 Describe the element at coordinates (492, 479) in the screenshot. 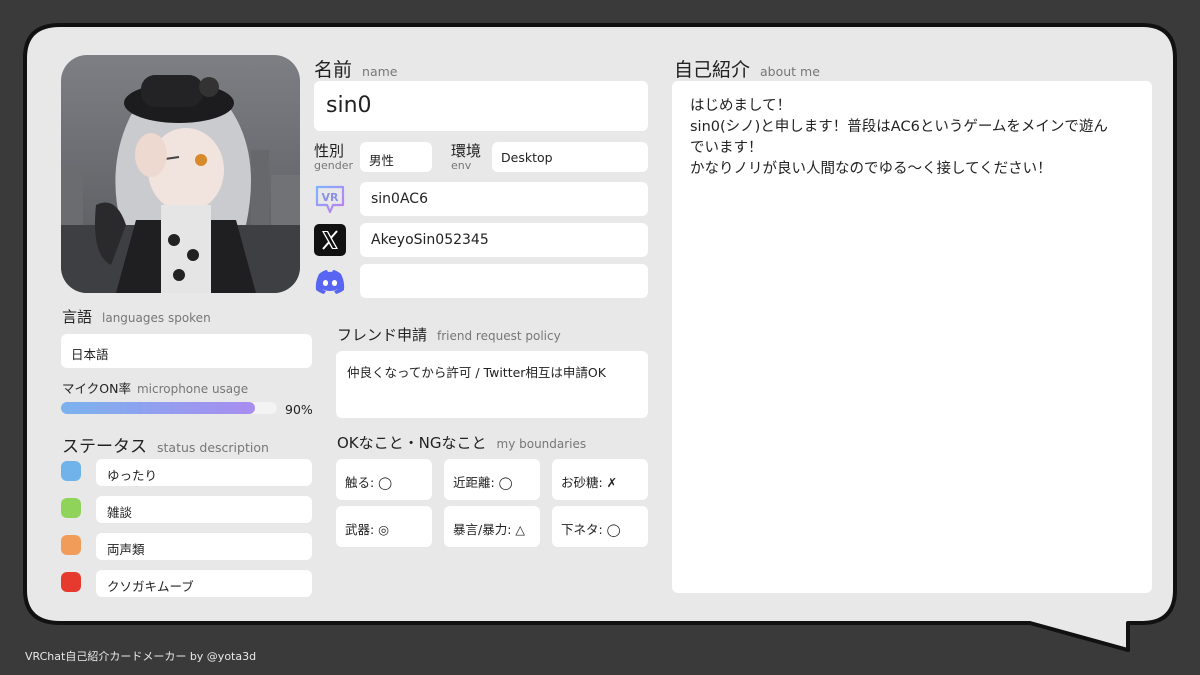

I see `boundary-item: 近距離: ◯` at that location.